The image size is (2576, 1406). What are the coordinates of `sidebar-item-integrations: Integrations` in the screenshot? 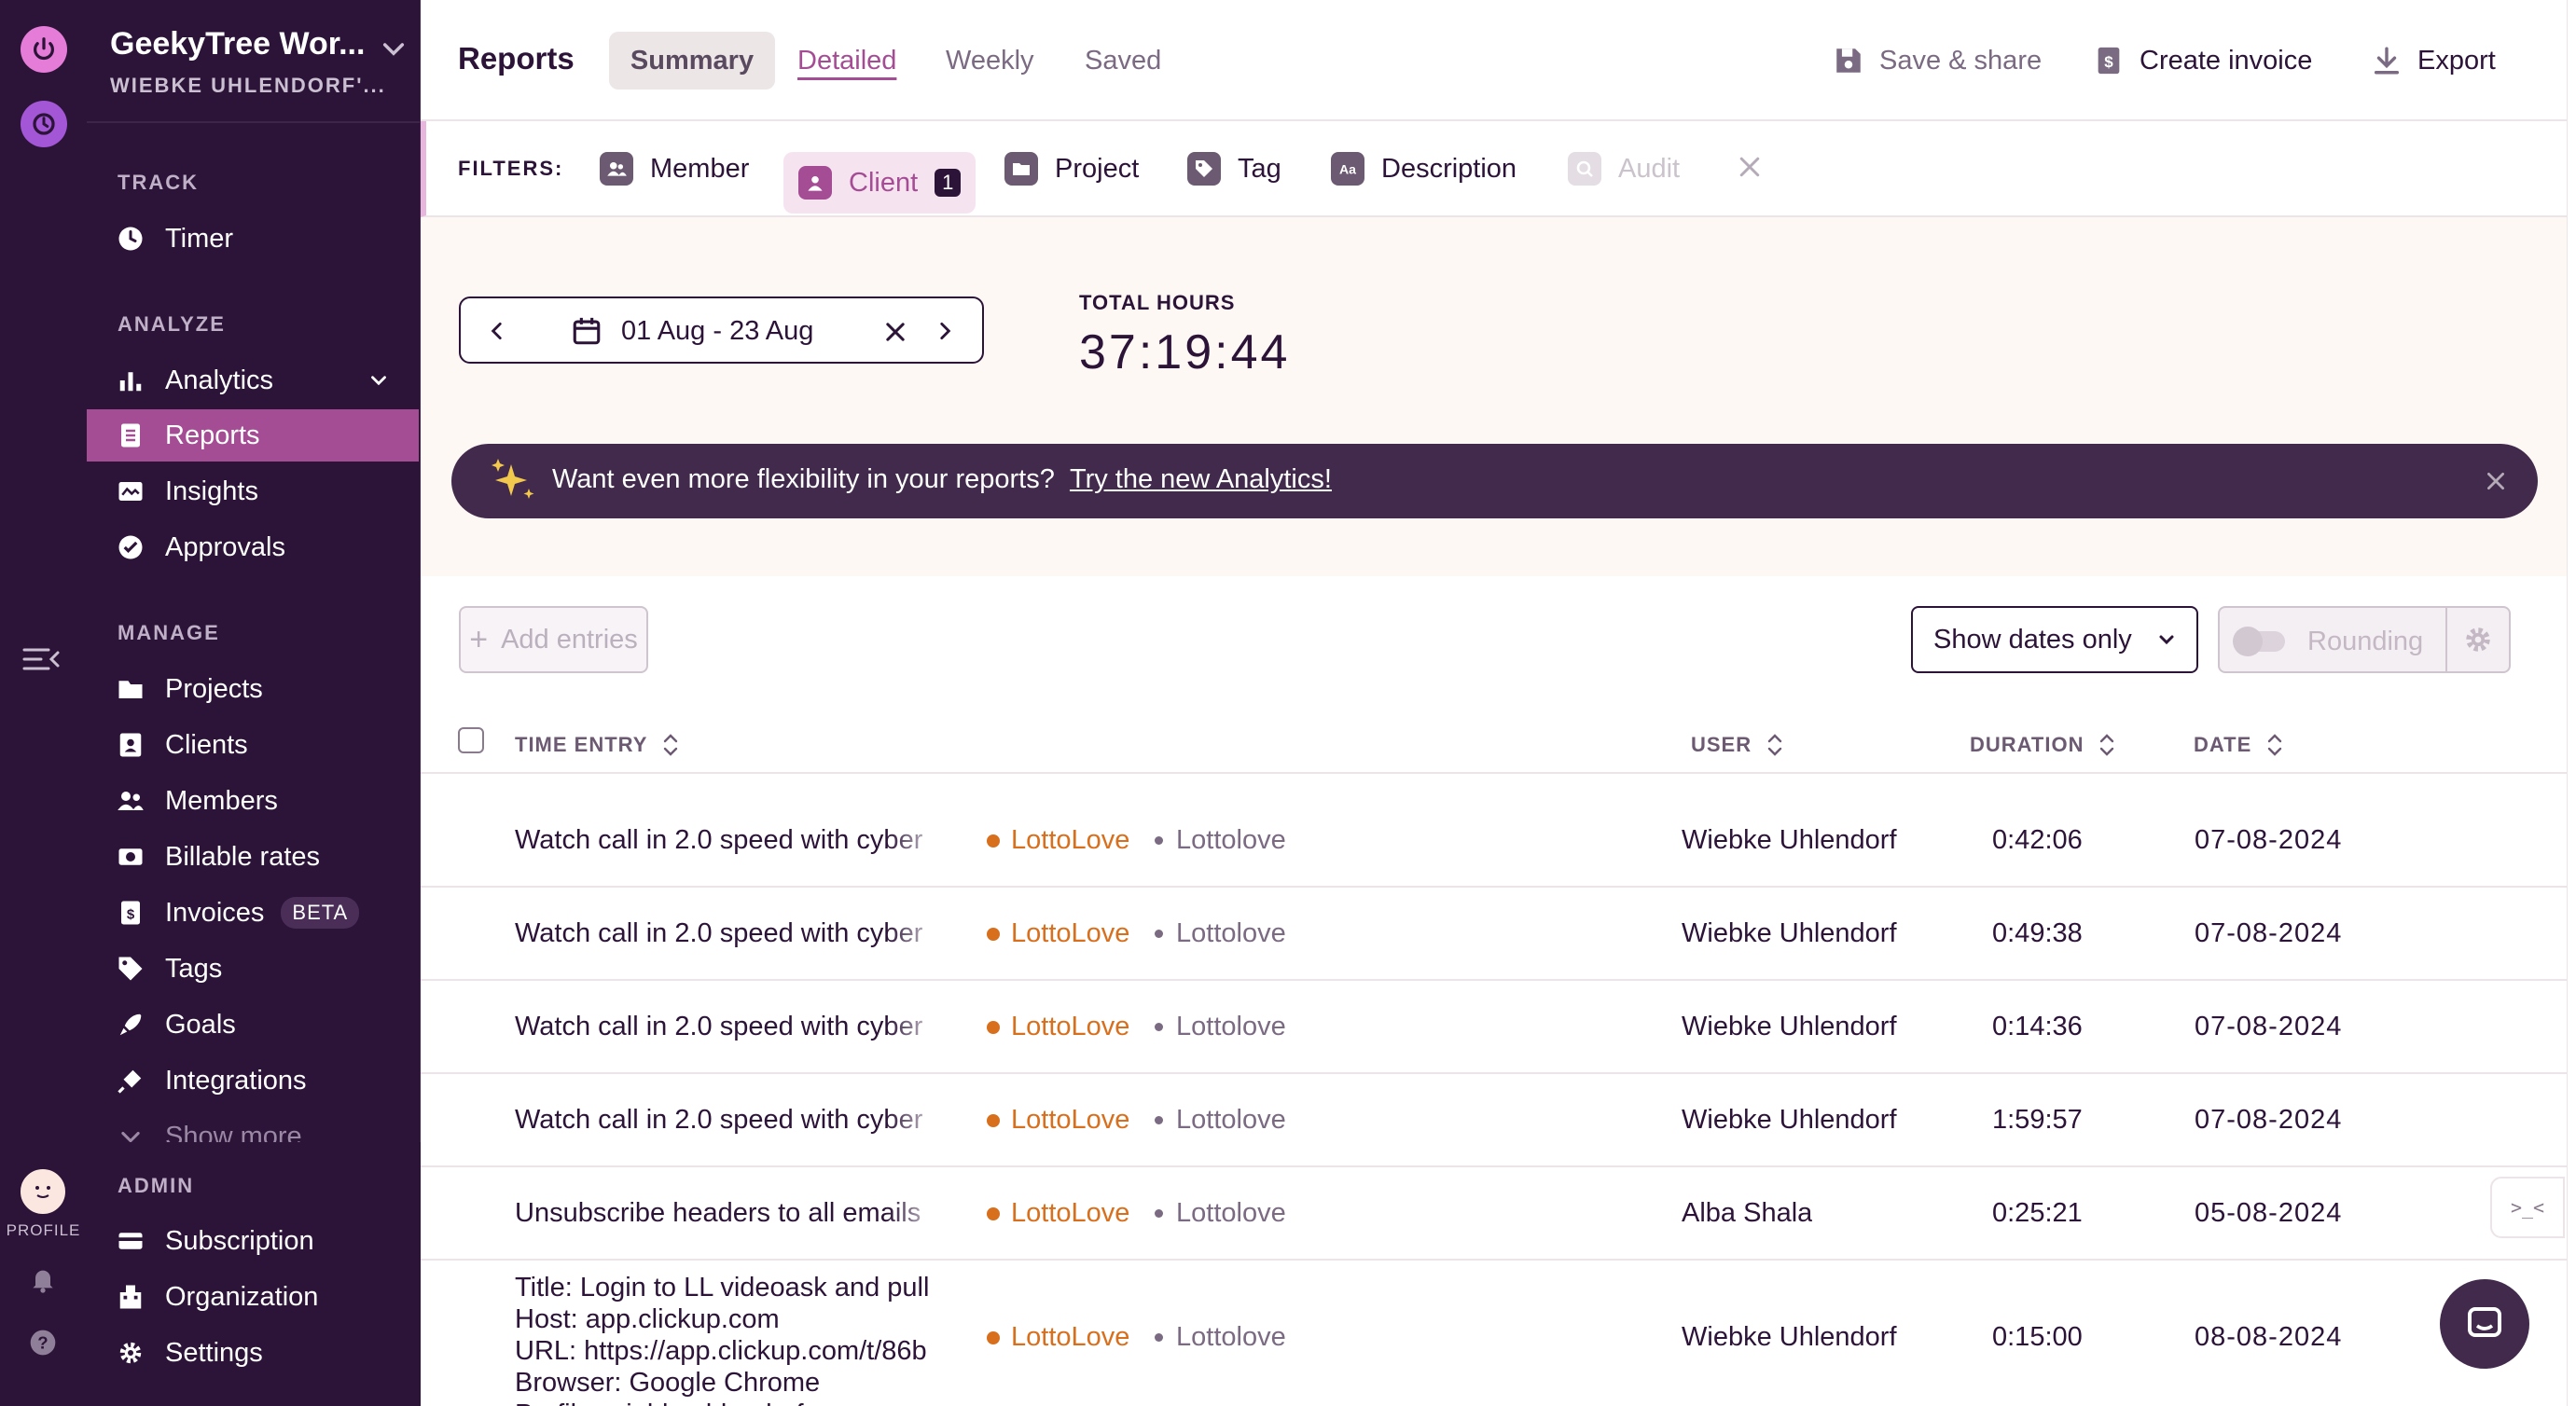 It's located at (253, 1080).